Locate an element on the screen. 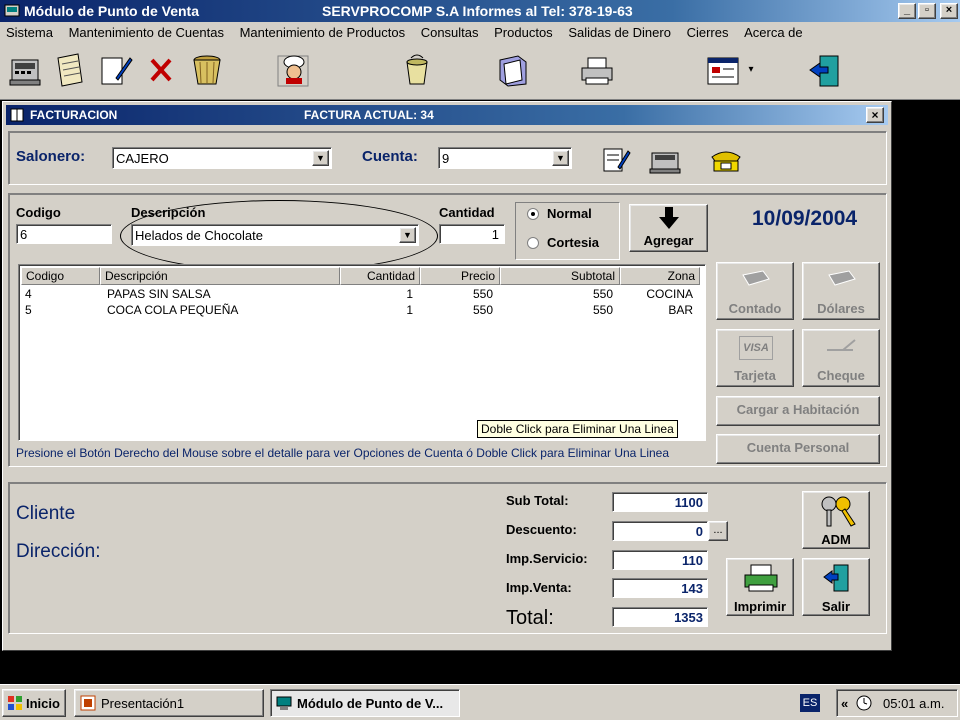 The width and height of the screenshot is (960, 720). codigo-value: 6 is located at coordinates (24, 234).